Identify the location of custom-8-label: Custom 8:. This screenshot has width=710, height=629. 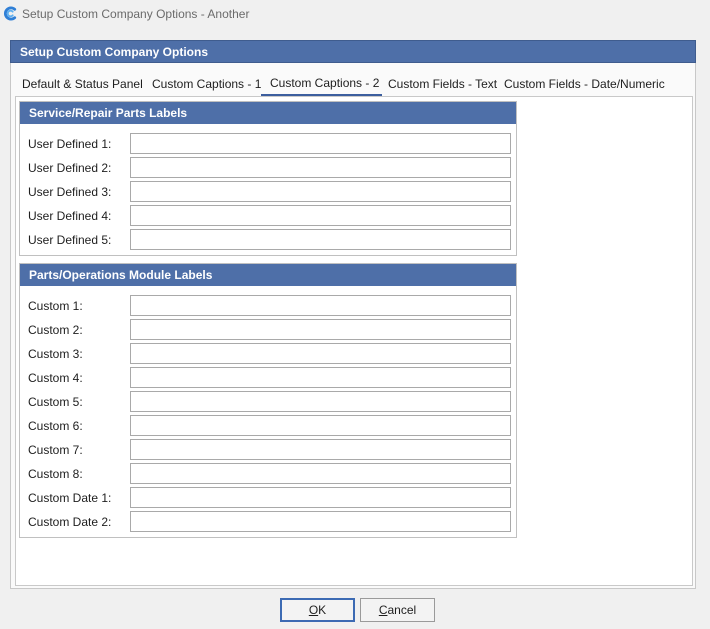
(55, 474).